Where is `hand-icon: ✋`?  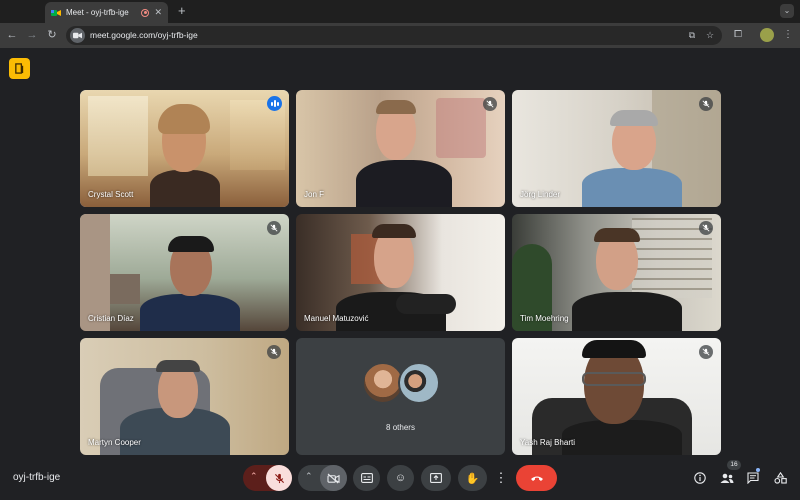 hand-icon: ✋ is located at coordinates (472, 478).